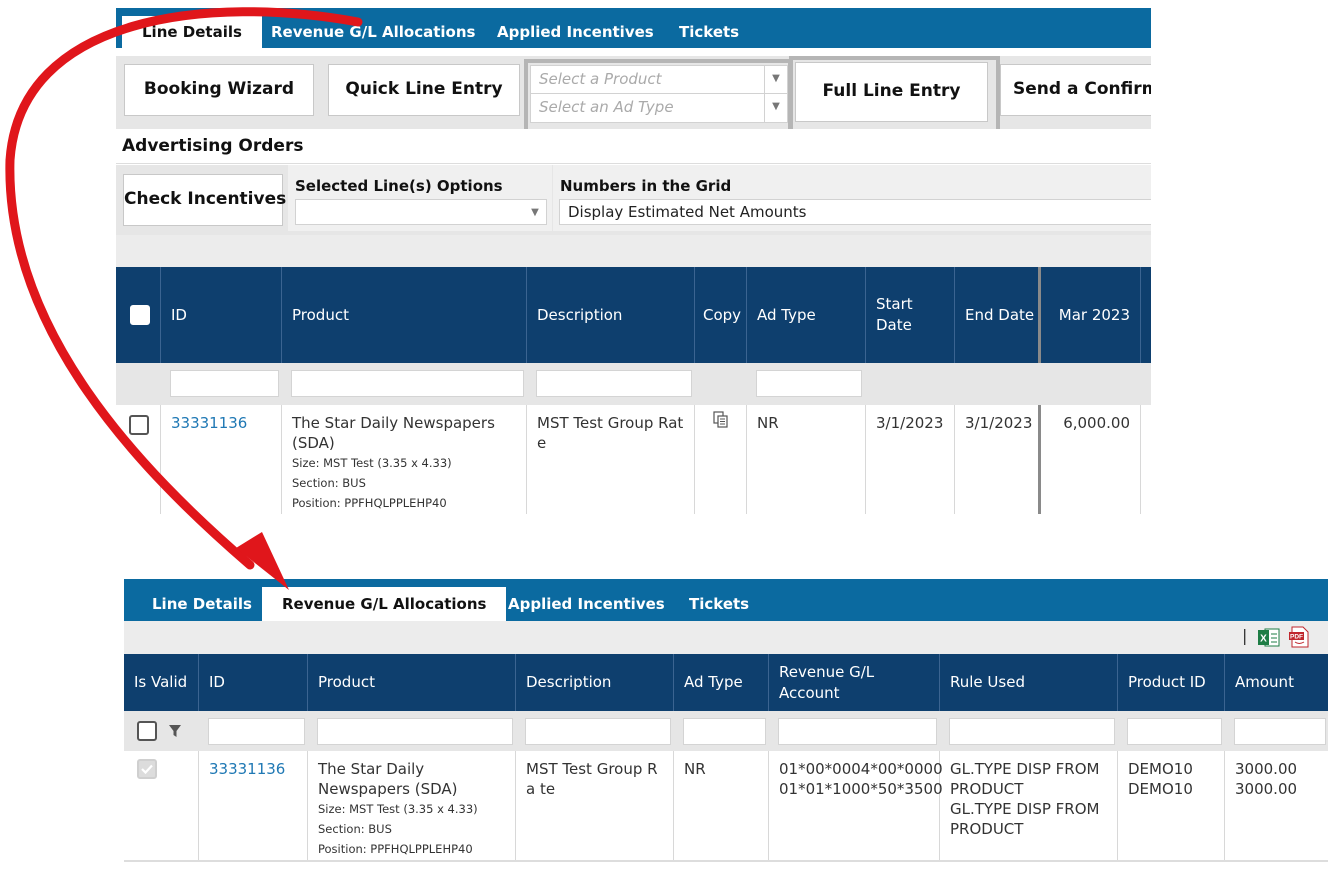 The height and width of the screenshot is (869, 1328). What do you see at coordinates (1269, 637) in the screenshot?
I see `excel-export-icon: X` at bounding box center [1269, 637].